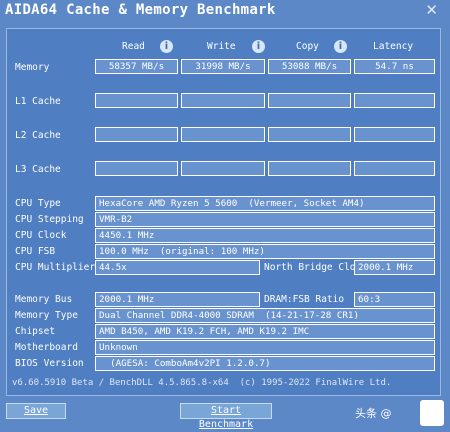 Image resolution: width=450 pixels, height=432 pixels. What do you see at coordinates (265, 363) in the screenshot?
I see `bios-version-value: (AGESA: ComboAm4v2PI 1.2.0.7)` at bounding box center [265, 363].